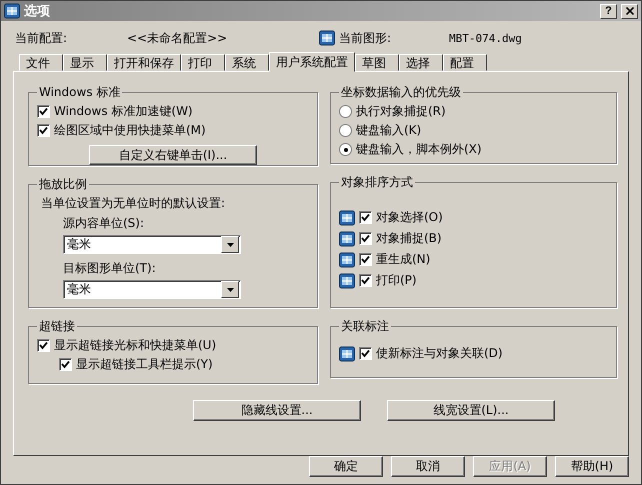  I want to click on group-title: Windows 标准, so click(80, 92).